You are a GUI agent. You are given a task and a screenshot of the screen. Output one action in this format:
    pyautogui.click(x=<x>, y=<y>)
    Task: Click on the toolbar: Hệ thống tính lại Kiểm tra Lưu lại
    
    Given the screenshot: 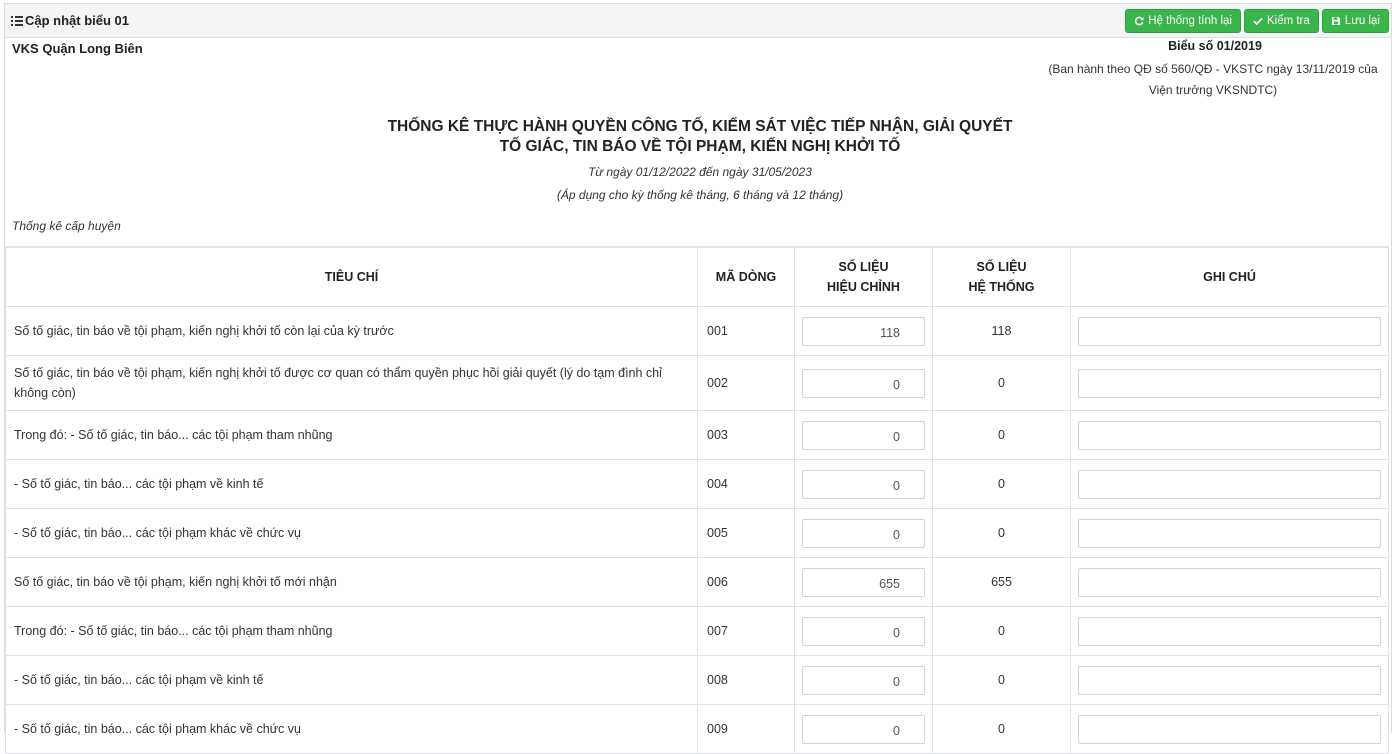 What is the action you would take?
    pyautogui.click(x=1257, y=21)
    